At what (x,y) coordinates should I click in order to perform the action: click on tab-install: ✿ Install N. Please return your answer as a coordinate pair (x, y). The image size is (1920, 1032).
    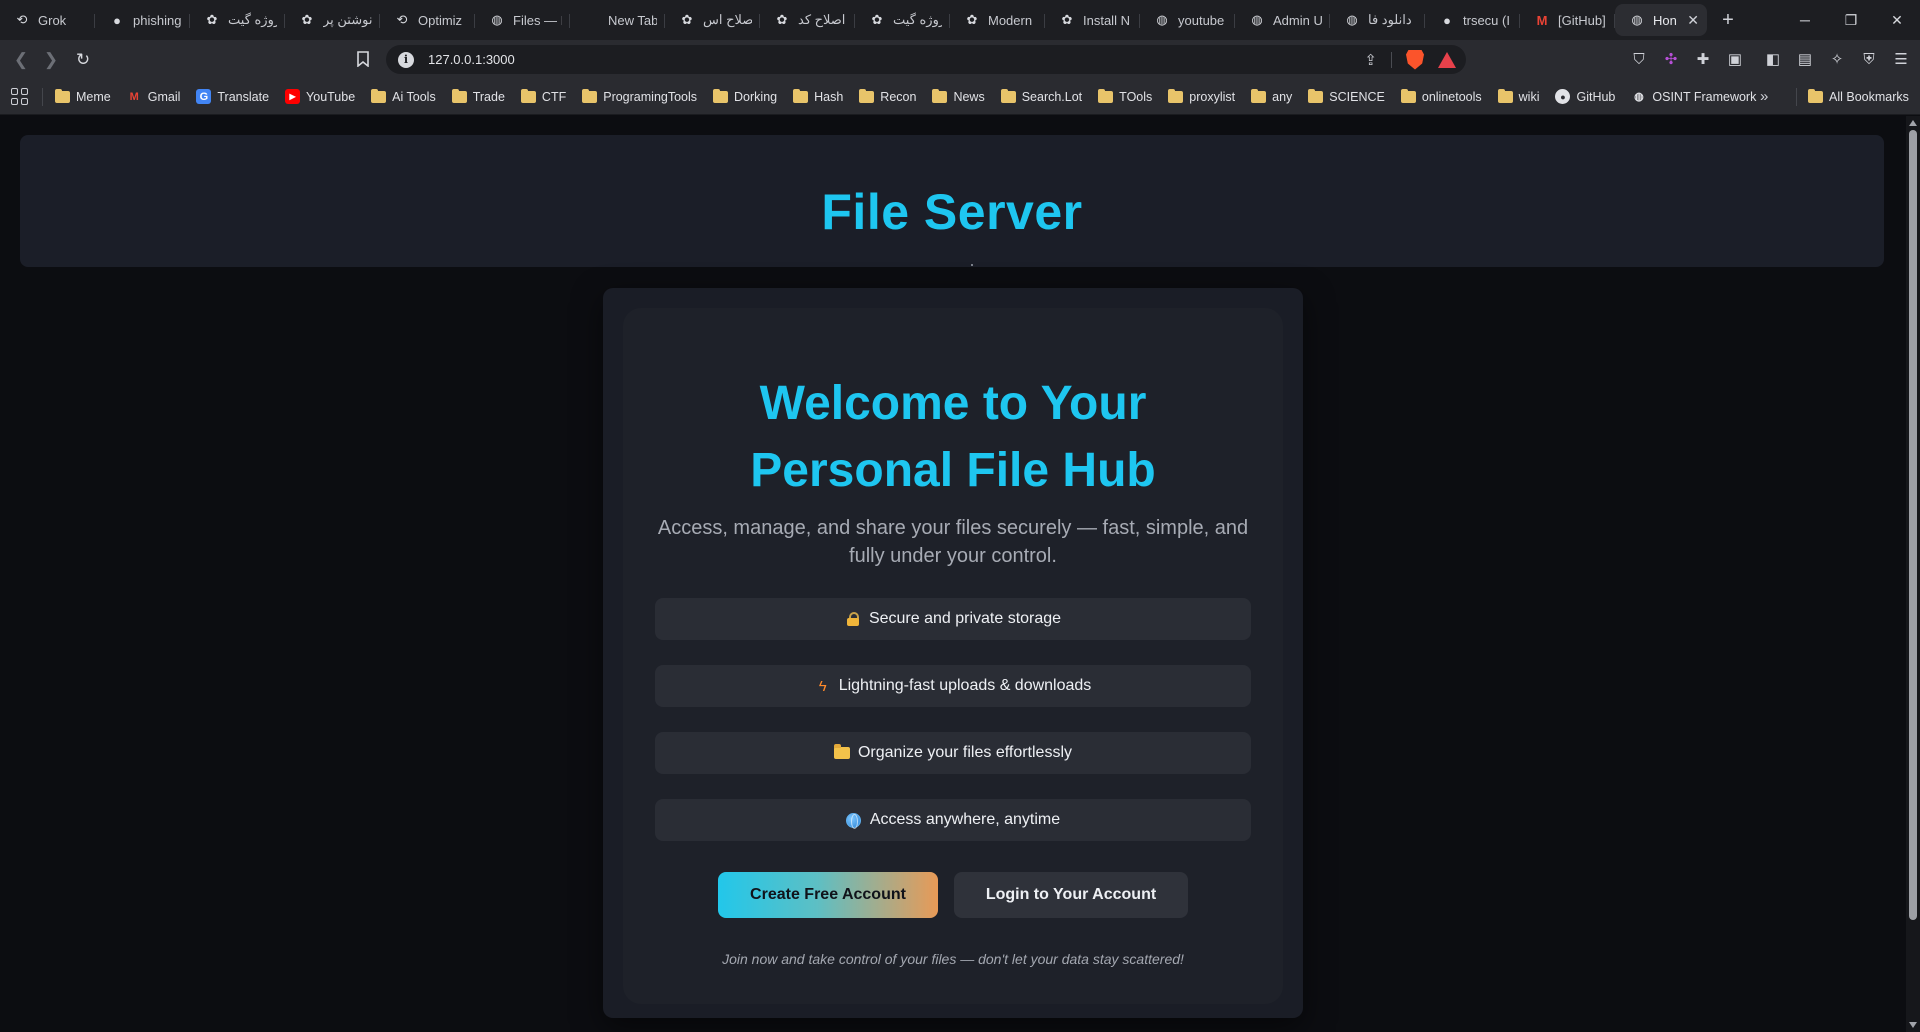
    Looking at the image, I should click on (1092, 20).